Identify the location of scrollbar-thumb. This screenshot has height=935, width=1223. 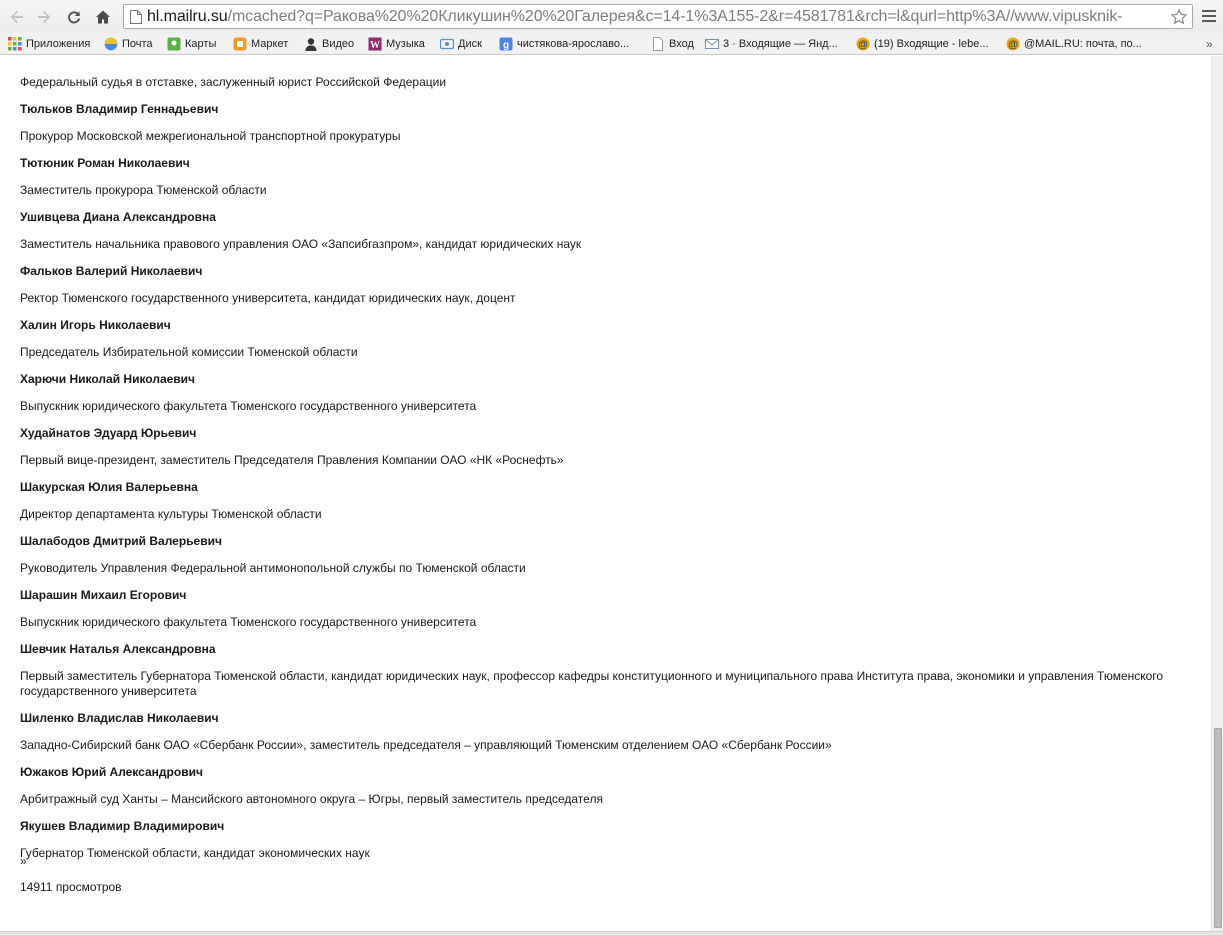
(1218, 828).